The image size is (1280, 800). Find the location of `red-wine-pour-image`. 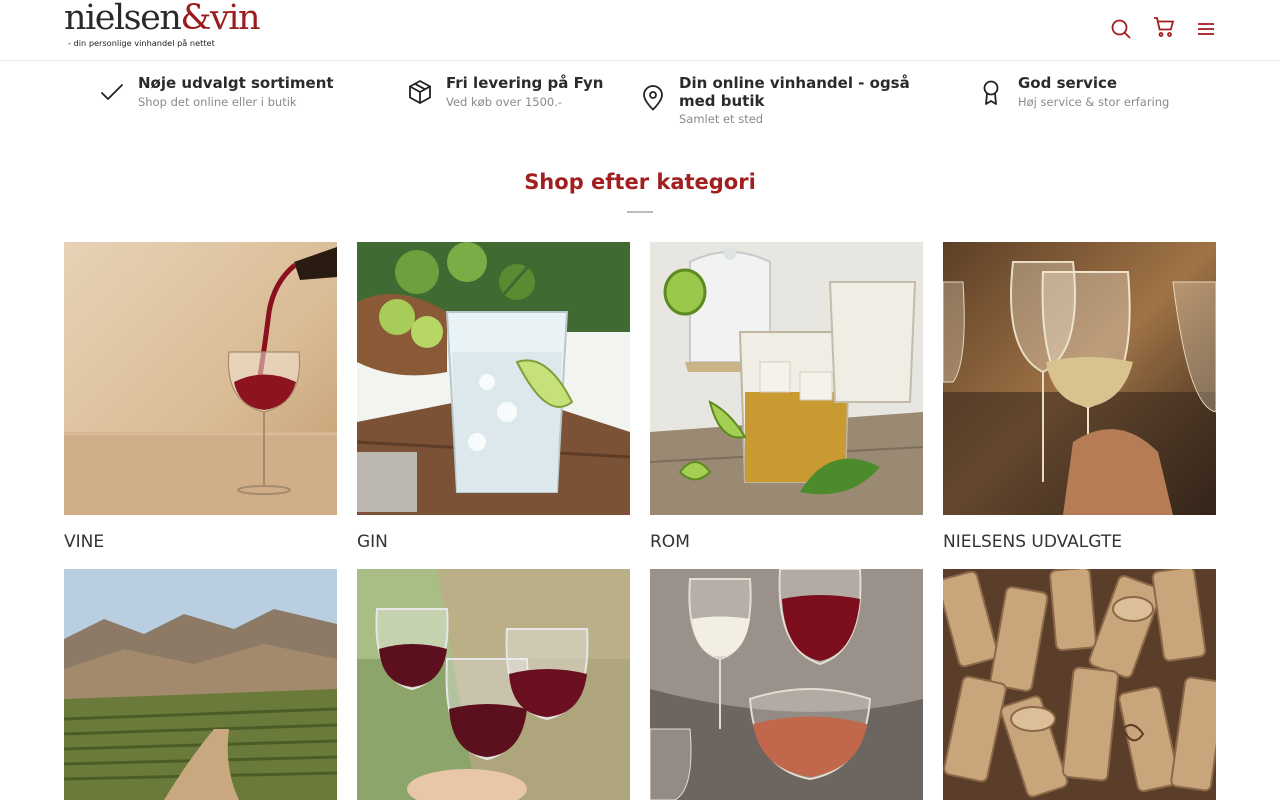

red-wine-pour-image is located at coordinates (200, 378).